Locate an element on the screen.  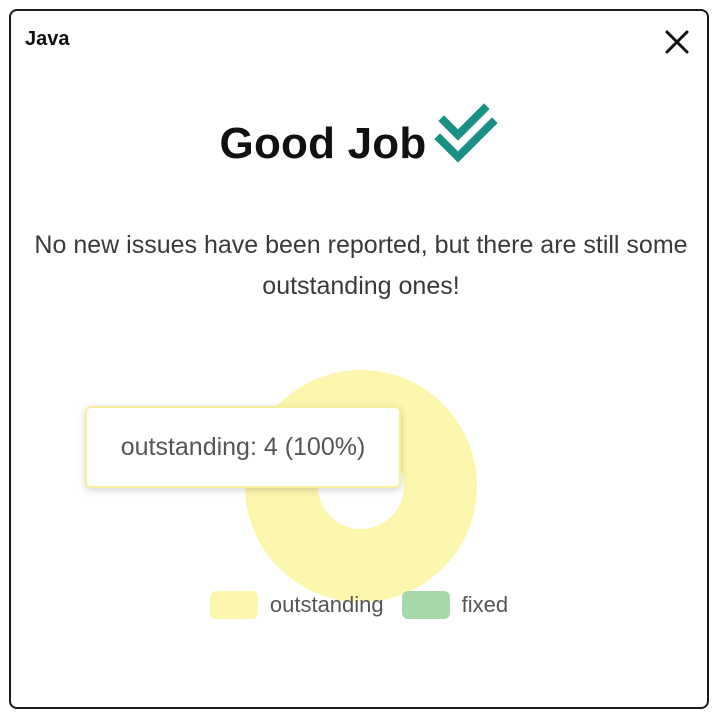
close-icon is located at coordinates (677, 42).